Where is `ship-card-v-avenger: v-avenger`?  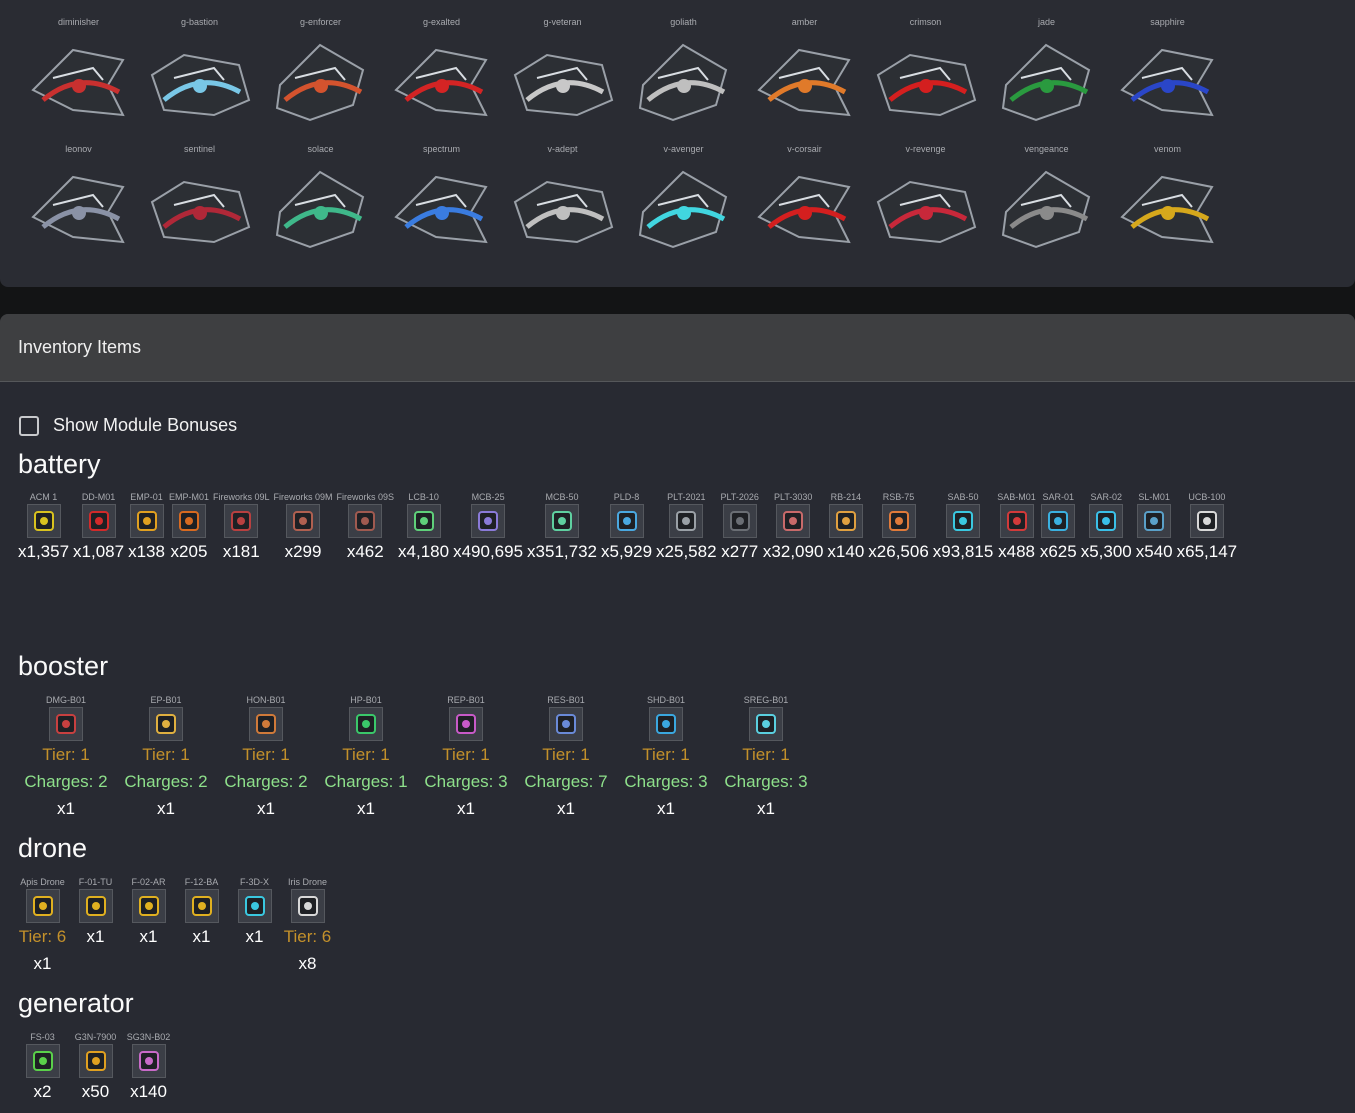
ship-card-v-avenger: v-avenger is located at coordinates (683, 202).